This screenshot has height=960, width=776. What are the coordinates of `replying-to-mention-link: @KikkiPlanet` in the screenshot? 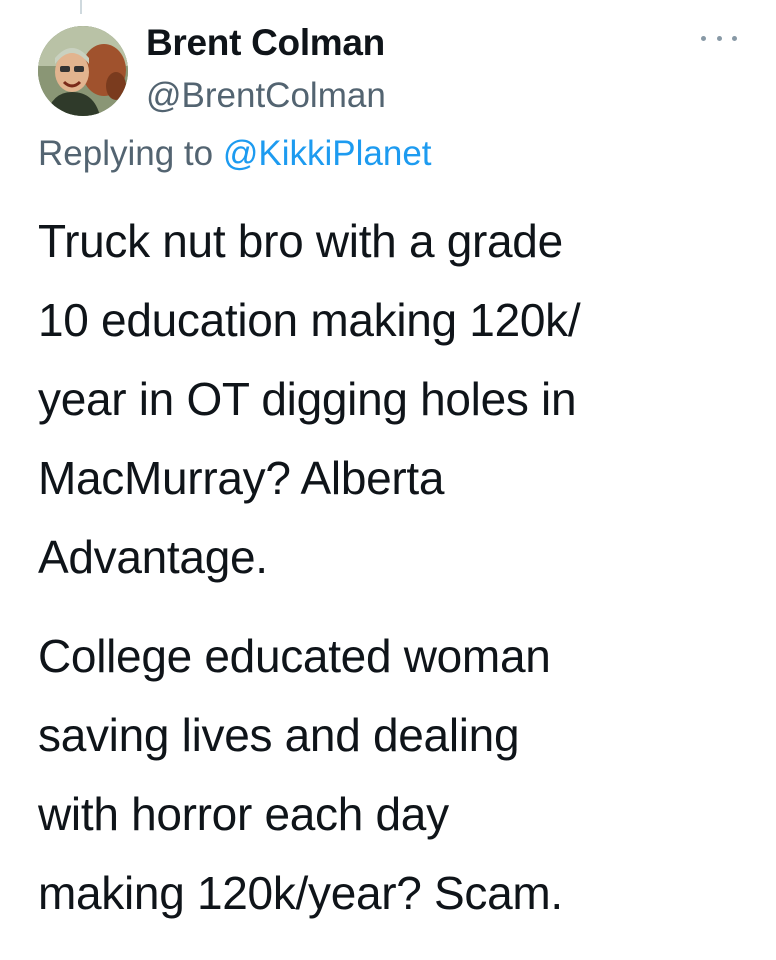 It's located at (327, 153).